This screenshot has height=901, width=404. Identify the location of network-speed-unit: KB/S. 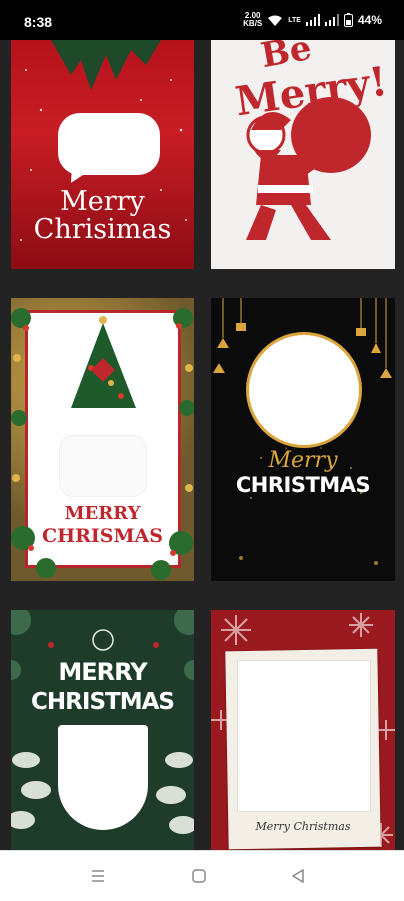
(253, 23).